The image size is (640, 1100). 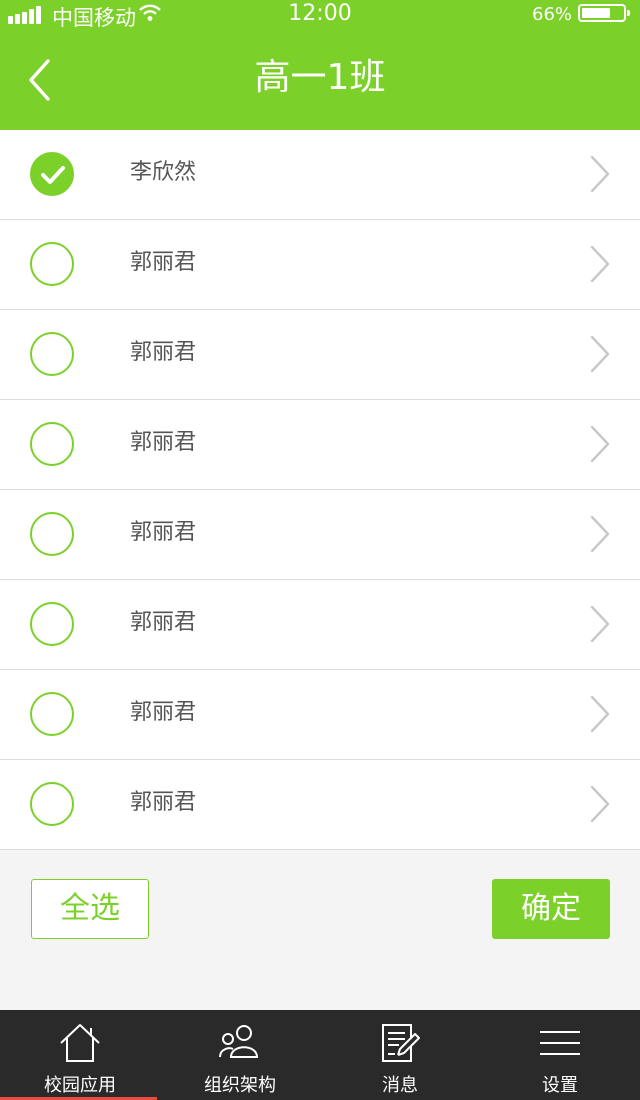 What do you see at coordinates (560, 1085) in the screenshot?
I see `tab-label: 设置` at bounding box center [560, 1085].